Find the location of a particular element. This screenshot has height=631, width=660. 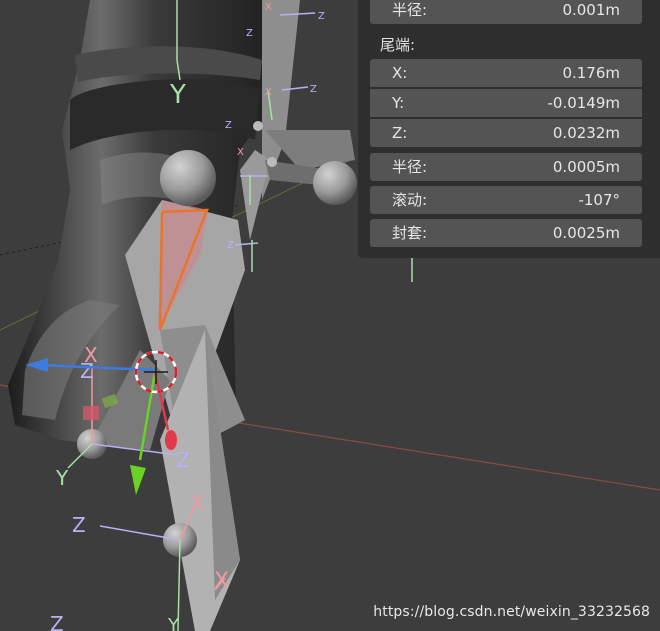

field-label: Z: is located at coordinates (400, 133).